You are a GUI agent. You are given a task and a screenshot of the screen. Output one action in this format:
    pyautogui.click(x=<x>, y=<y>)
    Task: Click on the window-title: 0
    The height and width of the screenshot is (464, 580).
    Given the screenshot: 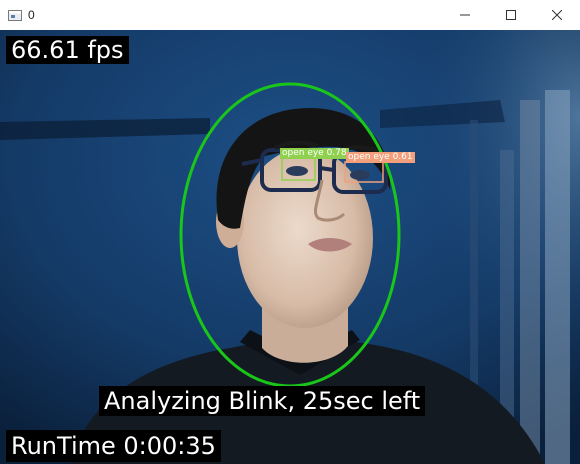 What is the action you would take?
    pyautogui.click(x=31, y=15)
    